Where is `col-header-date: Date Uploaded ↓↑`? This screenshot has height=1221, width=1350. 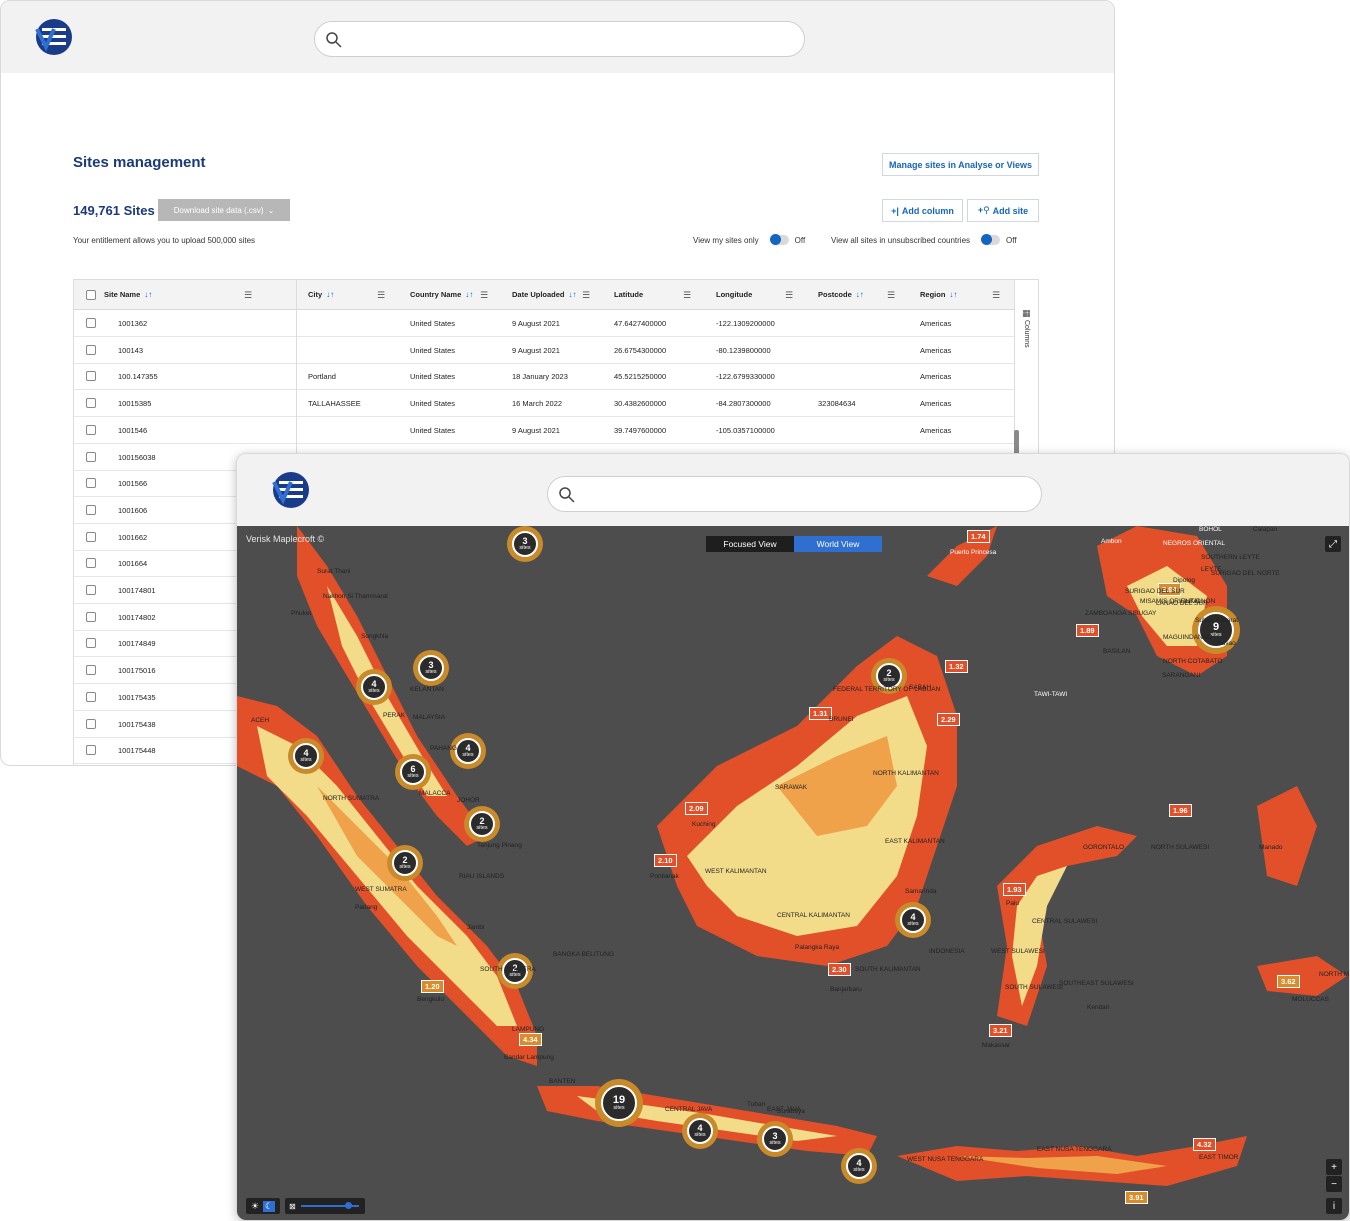
col-header-date: Date Uploaded ↓↑ is located at coordinates (544, 294).